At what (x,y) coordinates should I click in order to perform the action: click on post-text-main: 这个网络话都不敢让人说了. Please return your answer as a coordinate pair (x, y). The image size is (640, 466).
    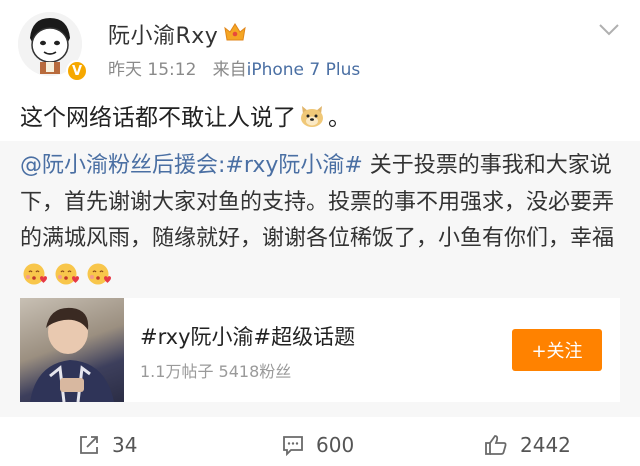
    Looking at the image, I should click on (158, 118).